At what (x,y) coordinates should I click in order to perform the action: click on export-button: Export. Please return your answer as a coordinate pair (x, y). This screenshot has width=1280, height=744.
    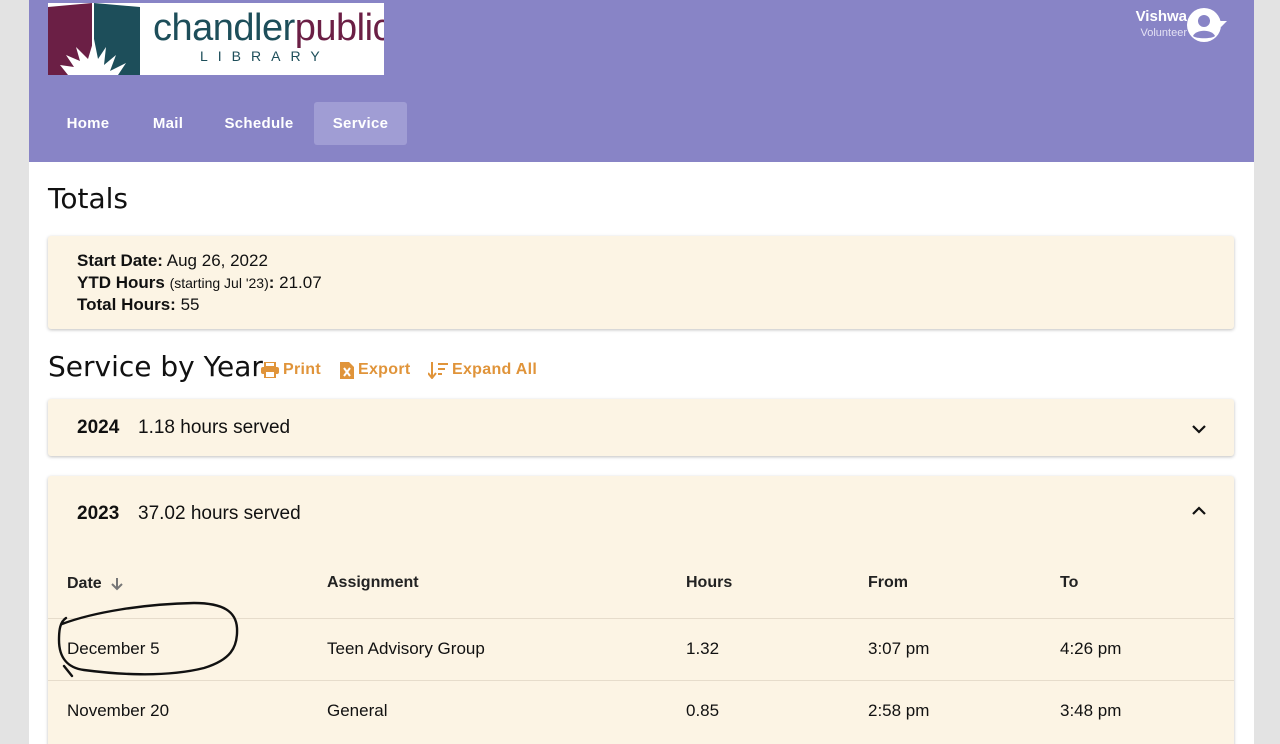
    Looking at the image, I should click on (376, 370).